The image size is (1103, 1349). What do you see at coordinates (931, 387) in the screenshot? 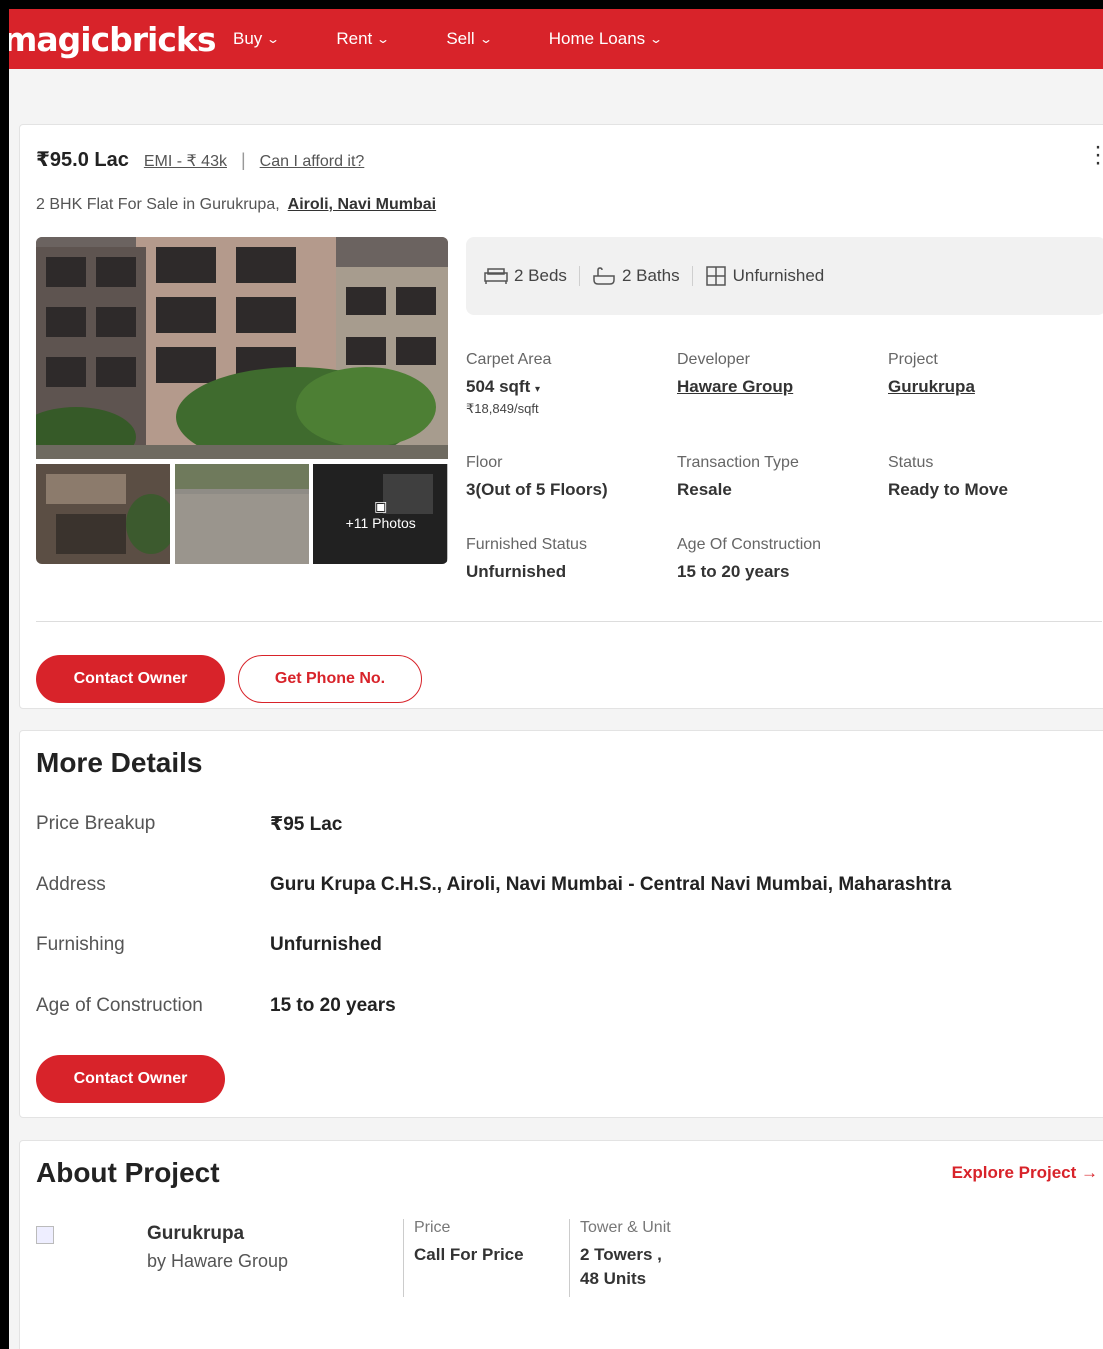
I see `project-link: Gurukrupa` at bounding box center [931, 387].